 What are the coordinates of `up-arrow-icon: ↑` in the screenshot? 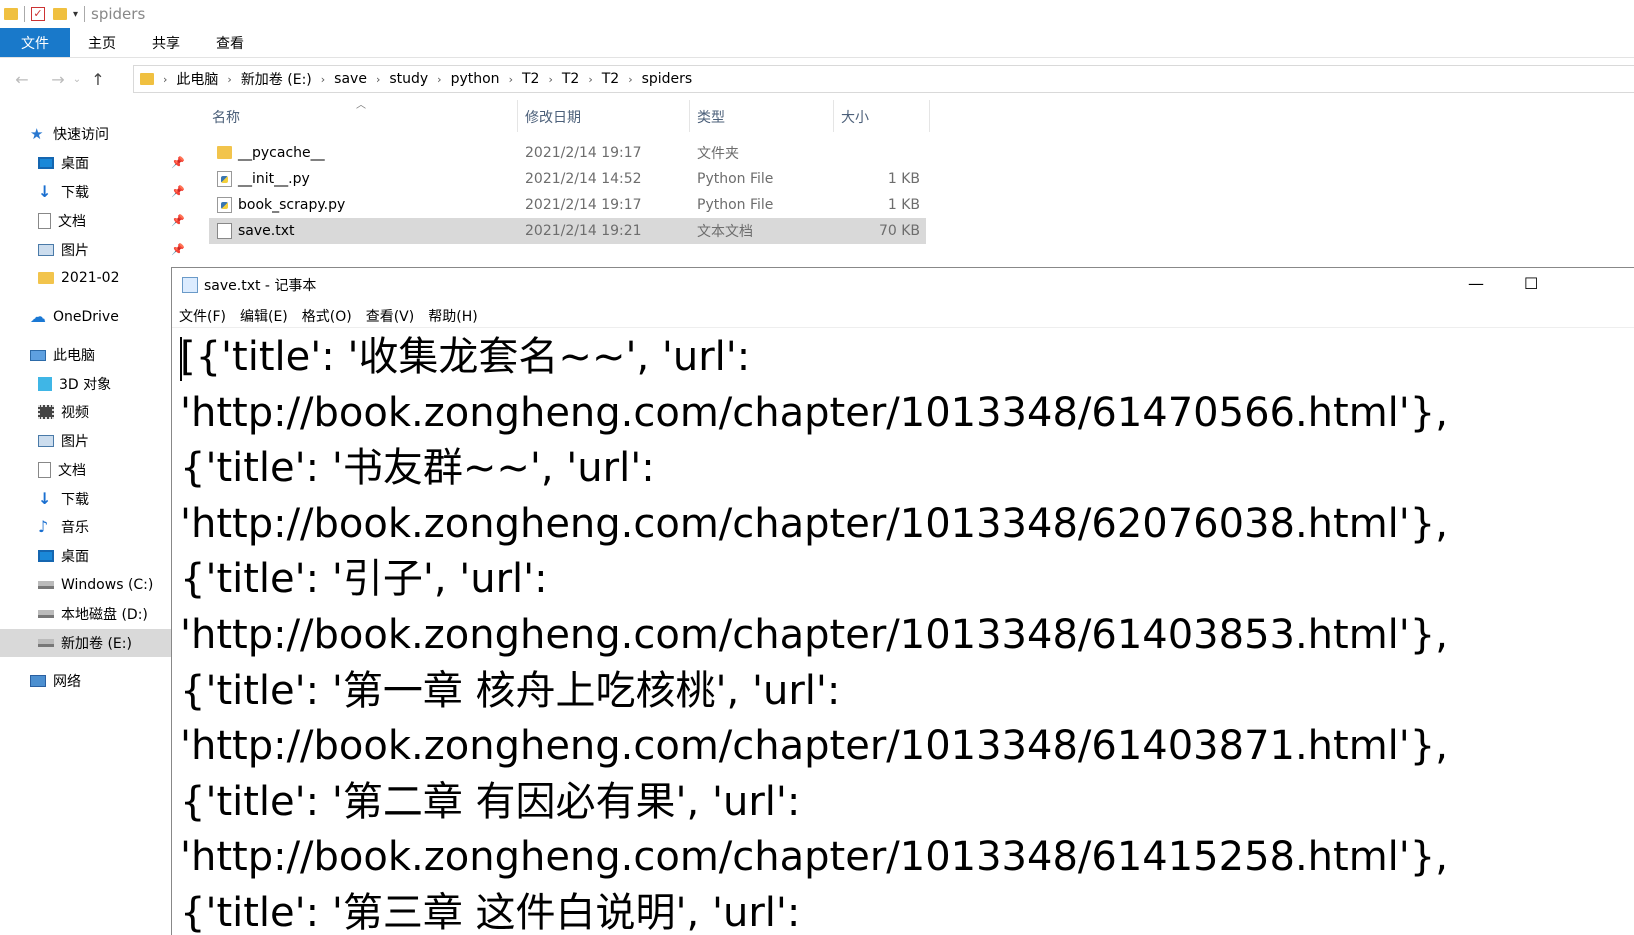 It's located at (98, 79).